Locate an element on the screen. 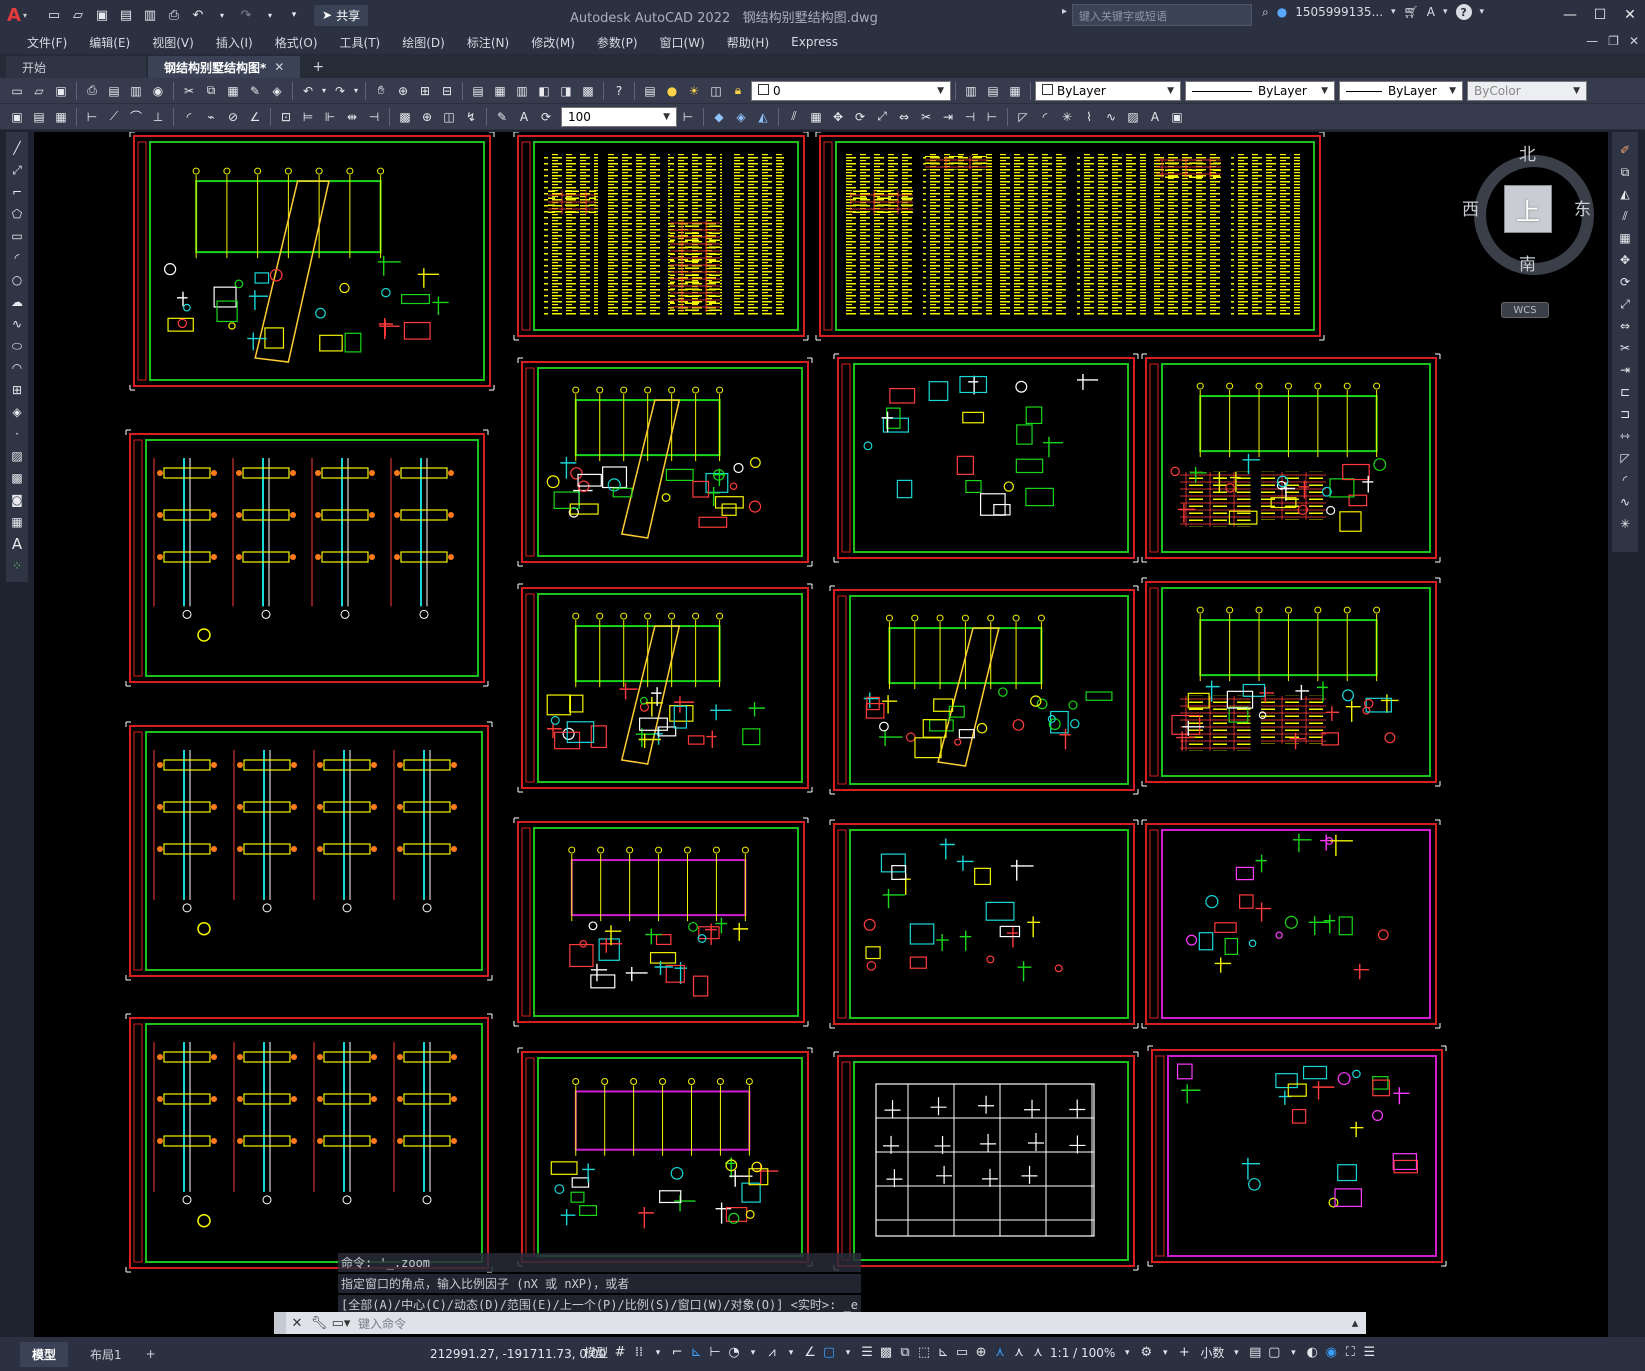  layer-dropdown: 0 ▼ is located at coordinates (851, 90).